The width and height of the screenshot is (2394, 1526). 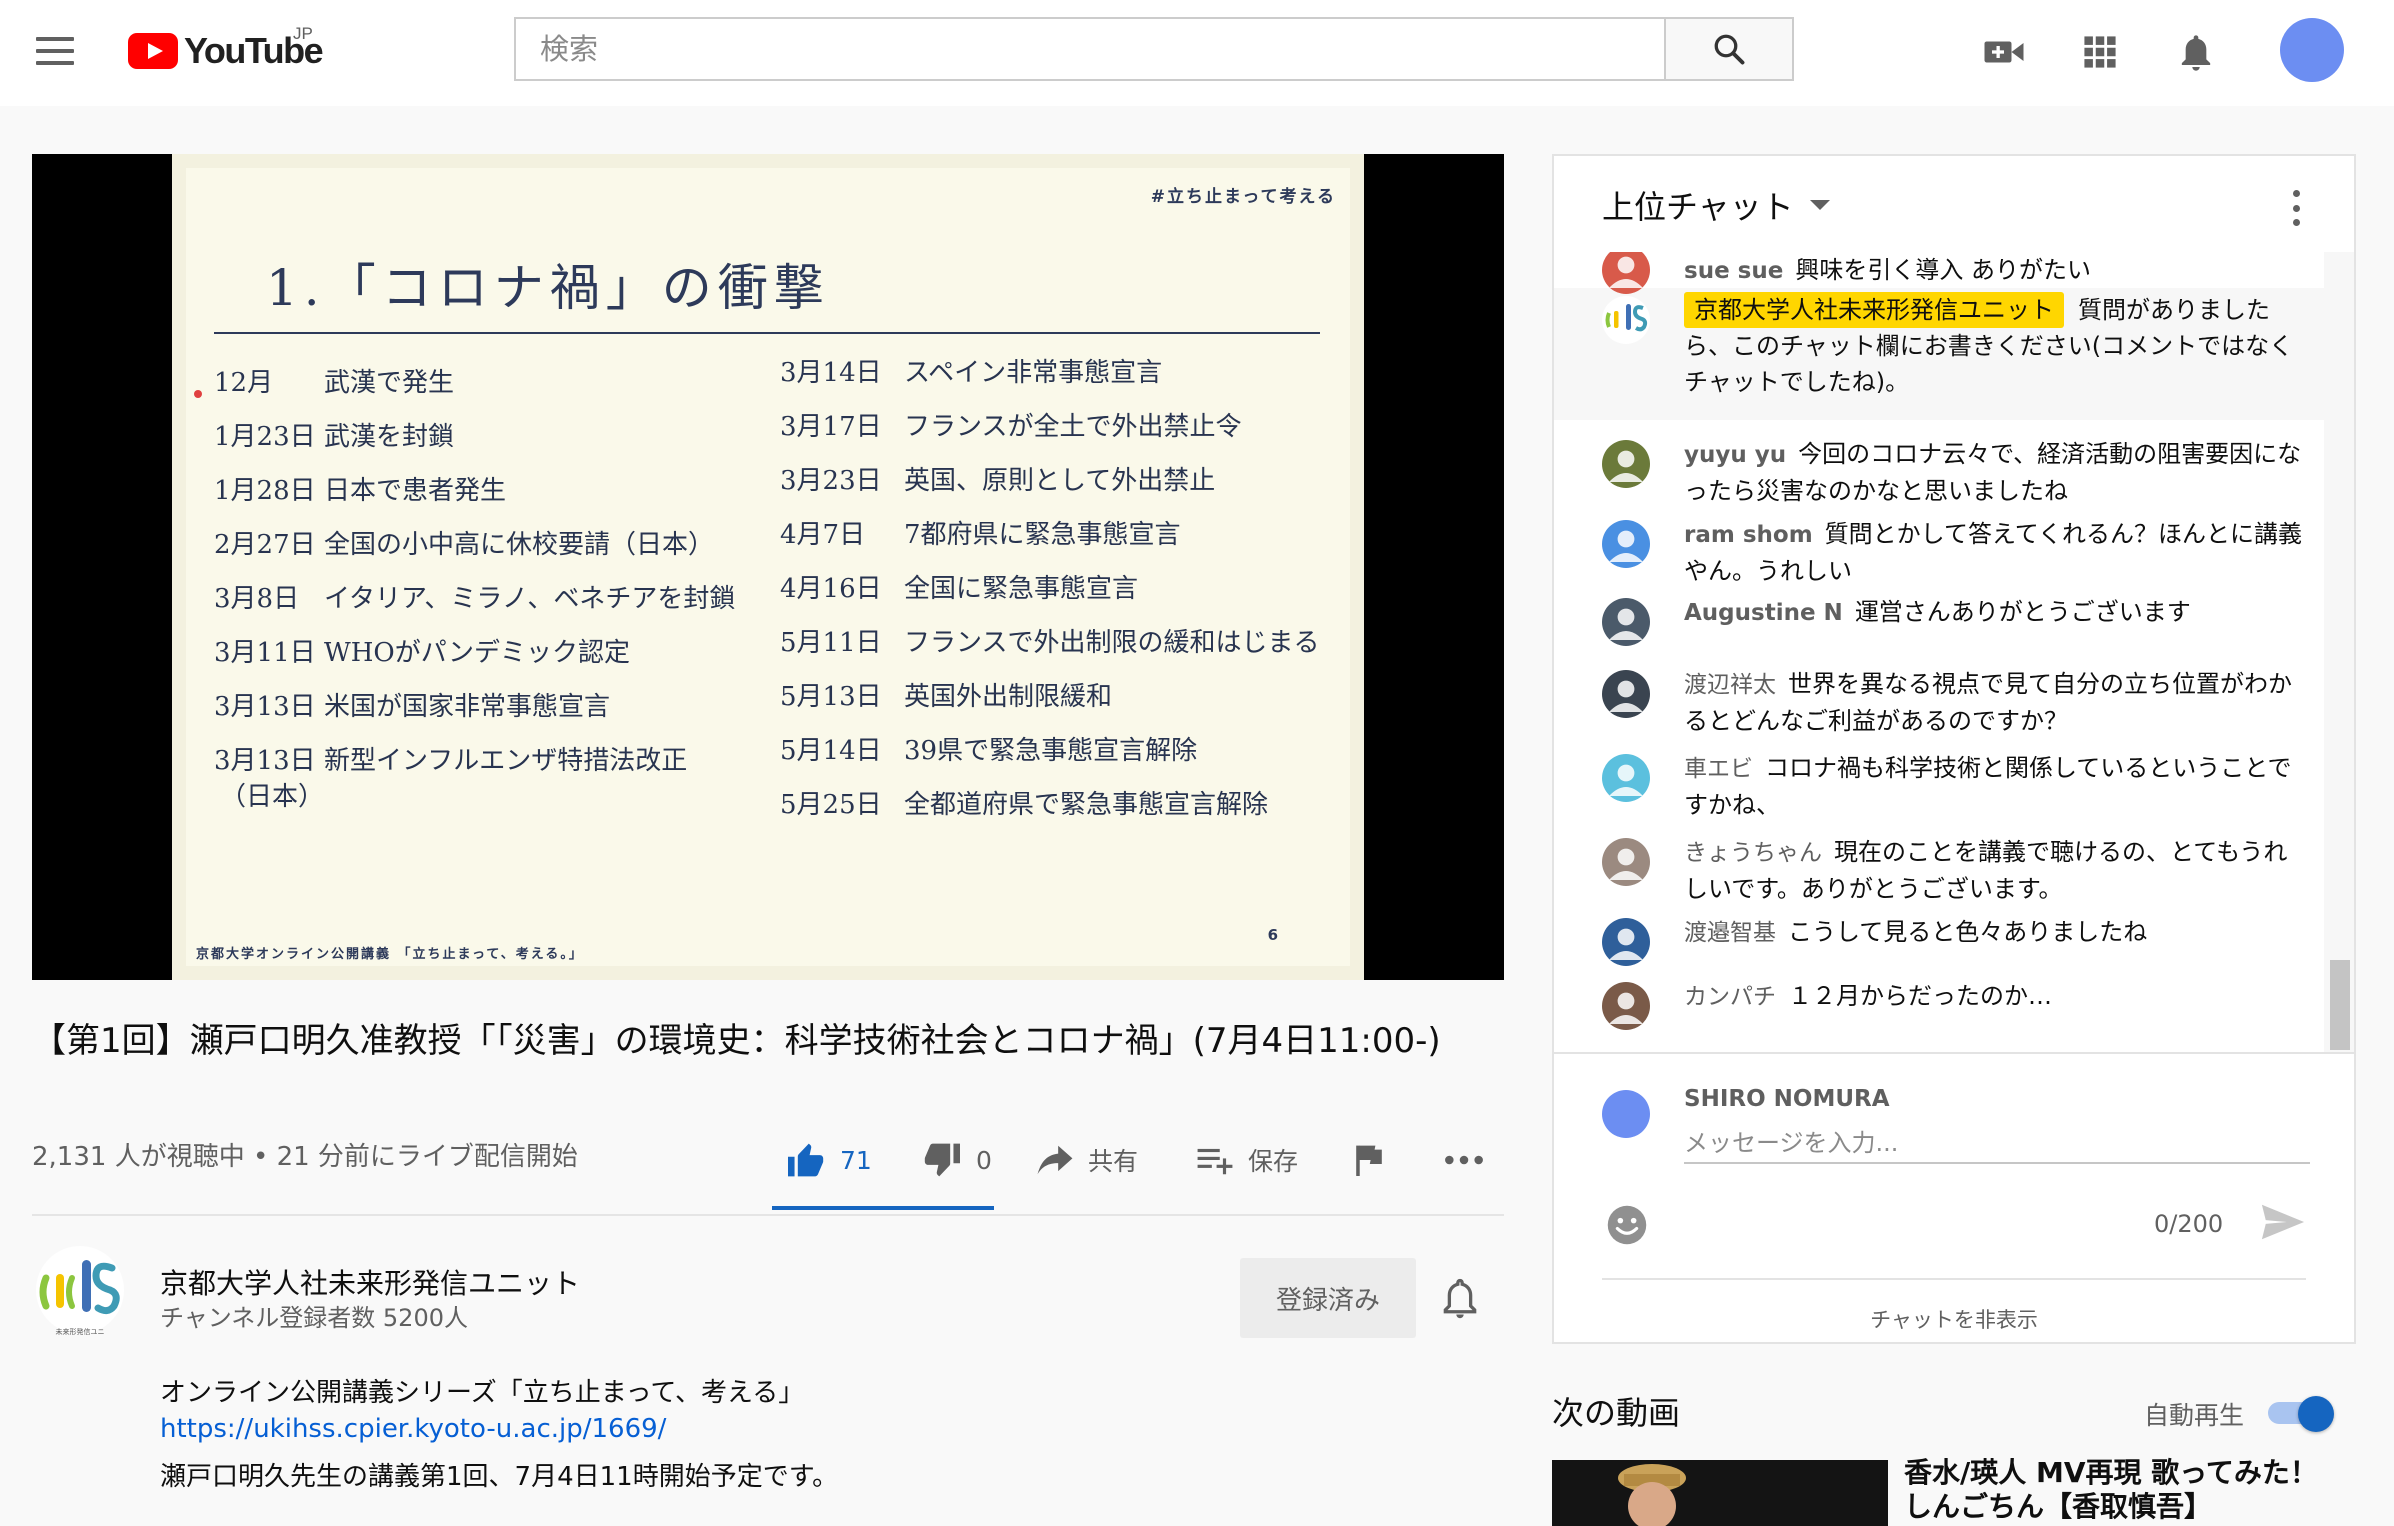 I want to click on chat-author-name: yuyu yu, so click(x=1735, y=455).